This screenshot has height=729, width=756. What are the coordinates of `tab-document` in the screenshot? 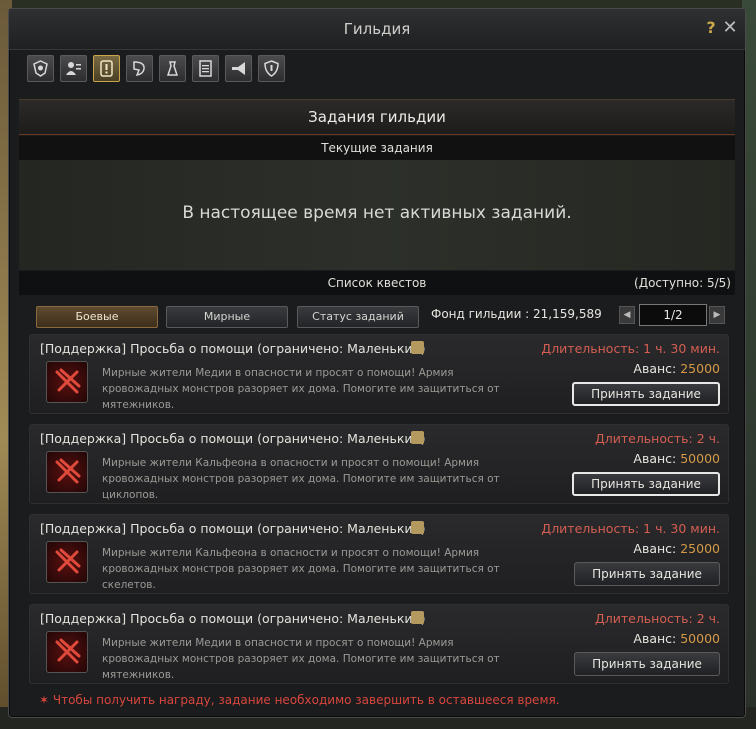 It's located at (205, 68).